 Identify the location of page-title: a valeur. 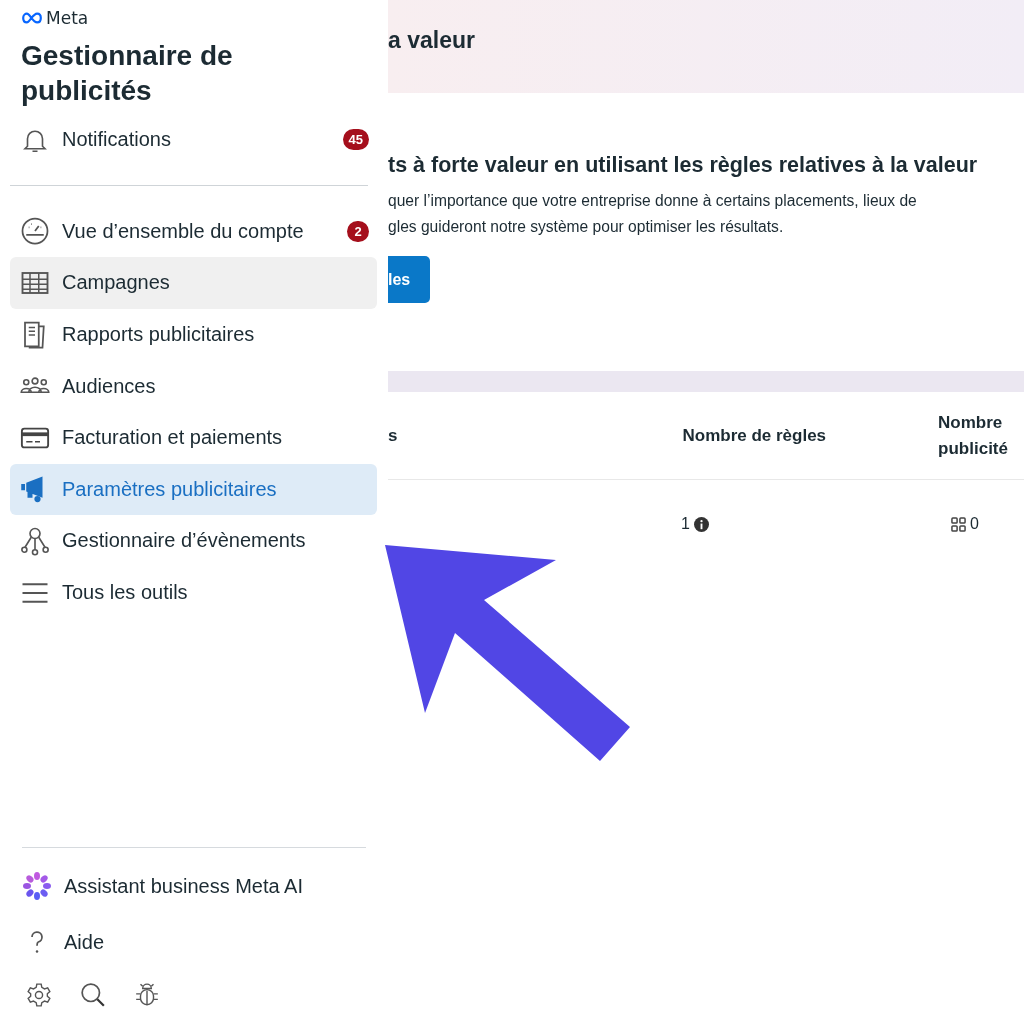
(431, 40).